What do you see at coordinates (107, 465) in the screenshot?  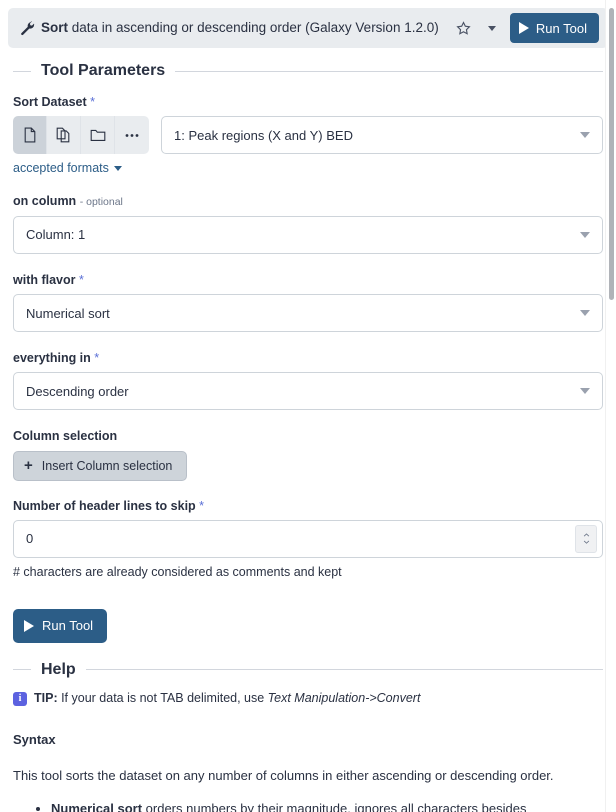 I see `insert-column-selection-label: Insert Column selection` at bounding box center [107, 465].